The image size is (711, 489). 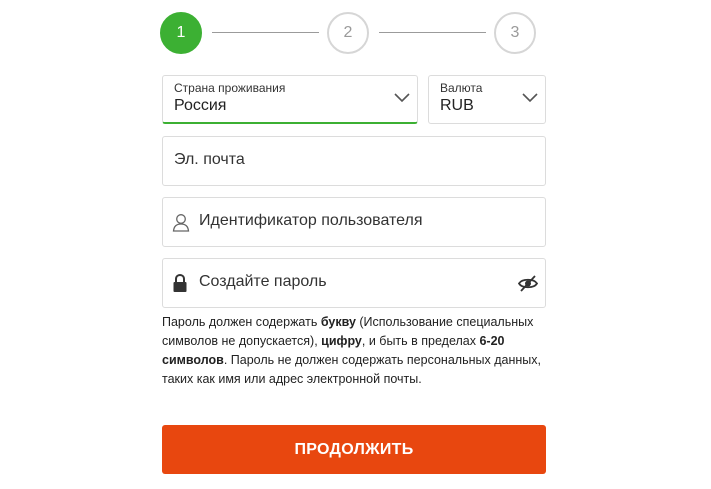 What do you see at coordinates (180, 282) in the screenshot?
I see `lock-icon` at bounding box center [180, 282].